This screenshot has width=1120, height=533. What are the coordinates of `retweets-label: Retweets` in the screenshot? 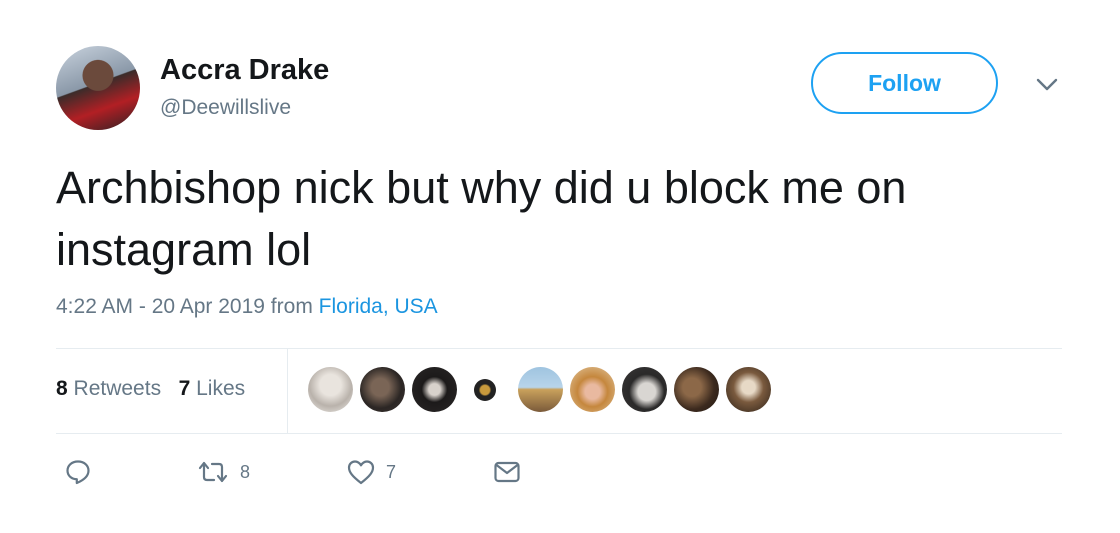 It's located at (117, 388).